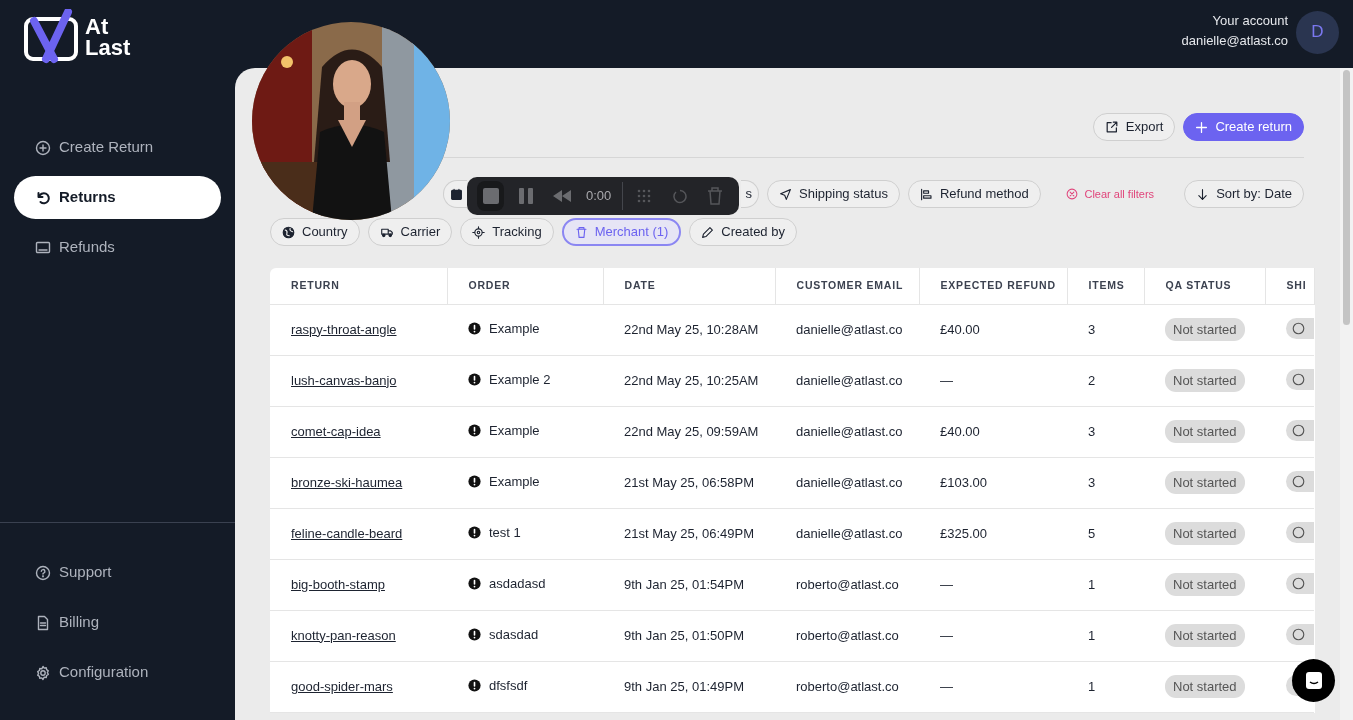 The width and height of the screenshot is (1353, 720). I want to click on stop-button, so click(491, 196).